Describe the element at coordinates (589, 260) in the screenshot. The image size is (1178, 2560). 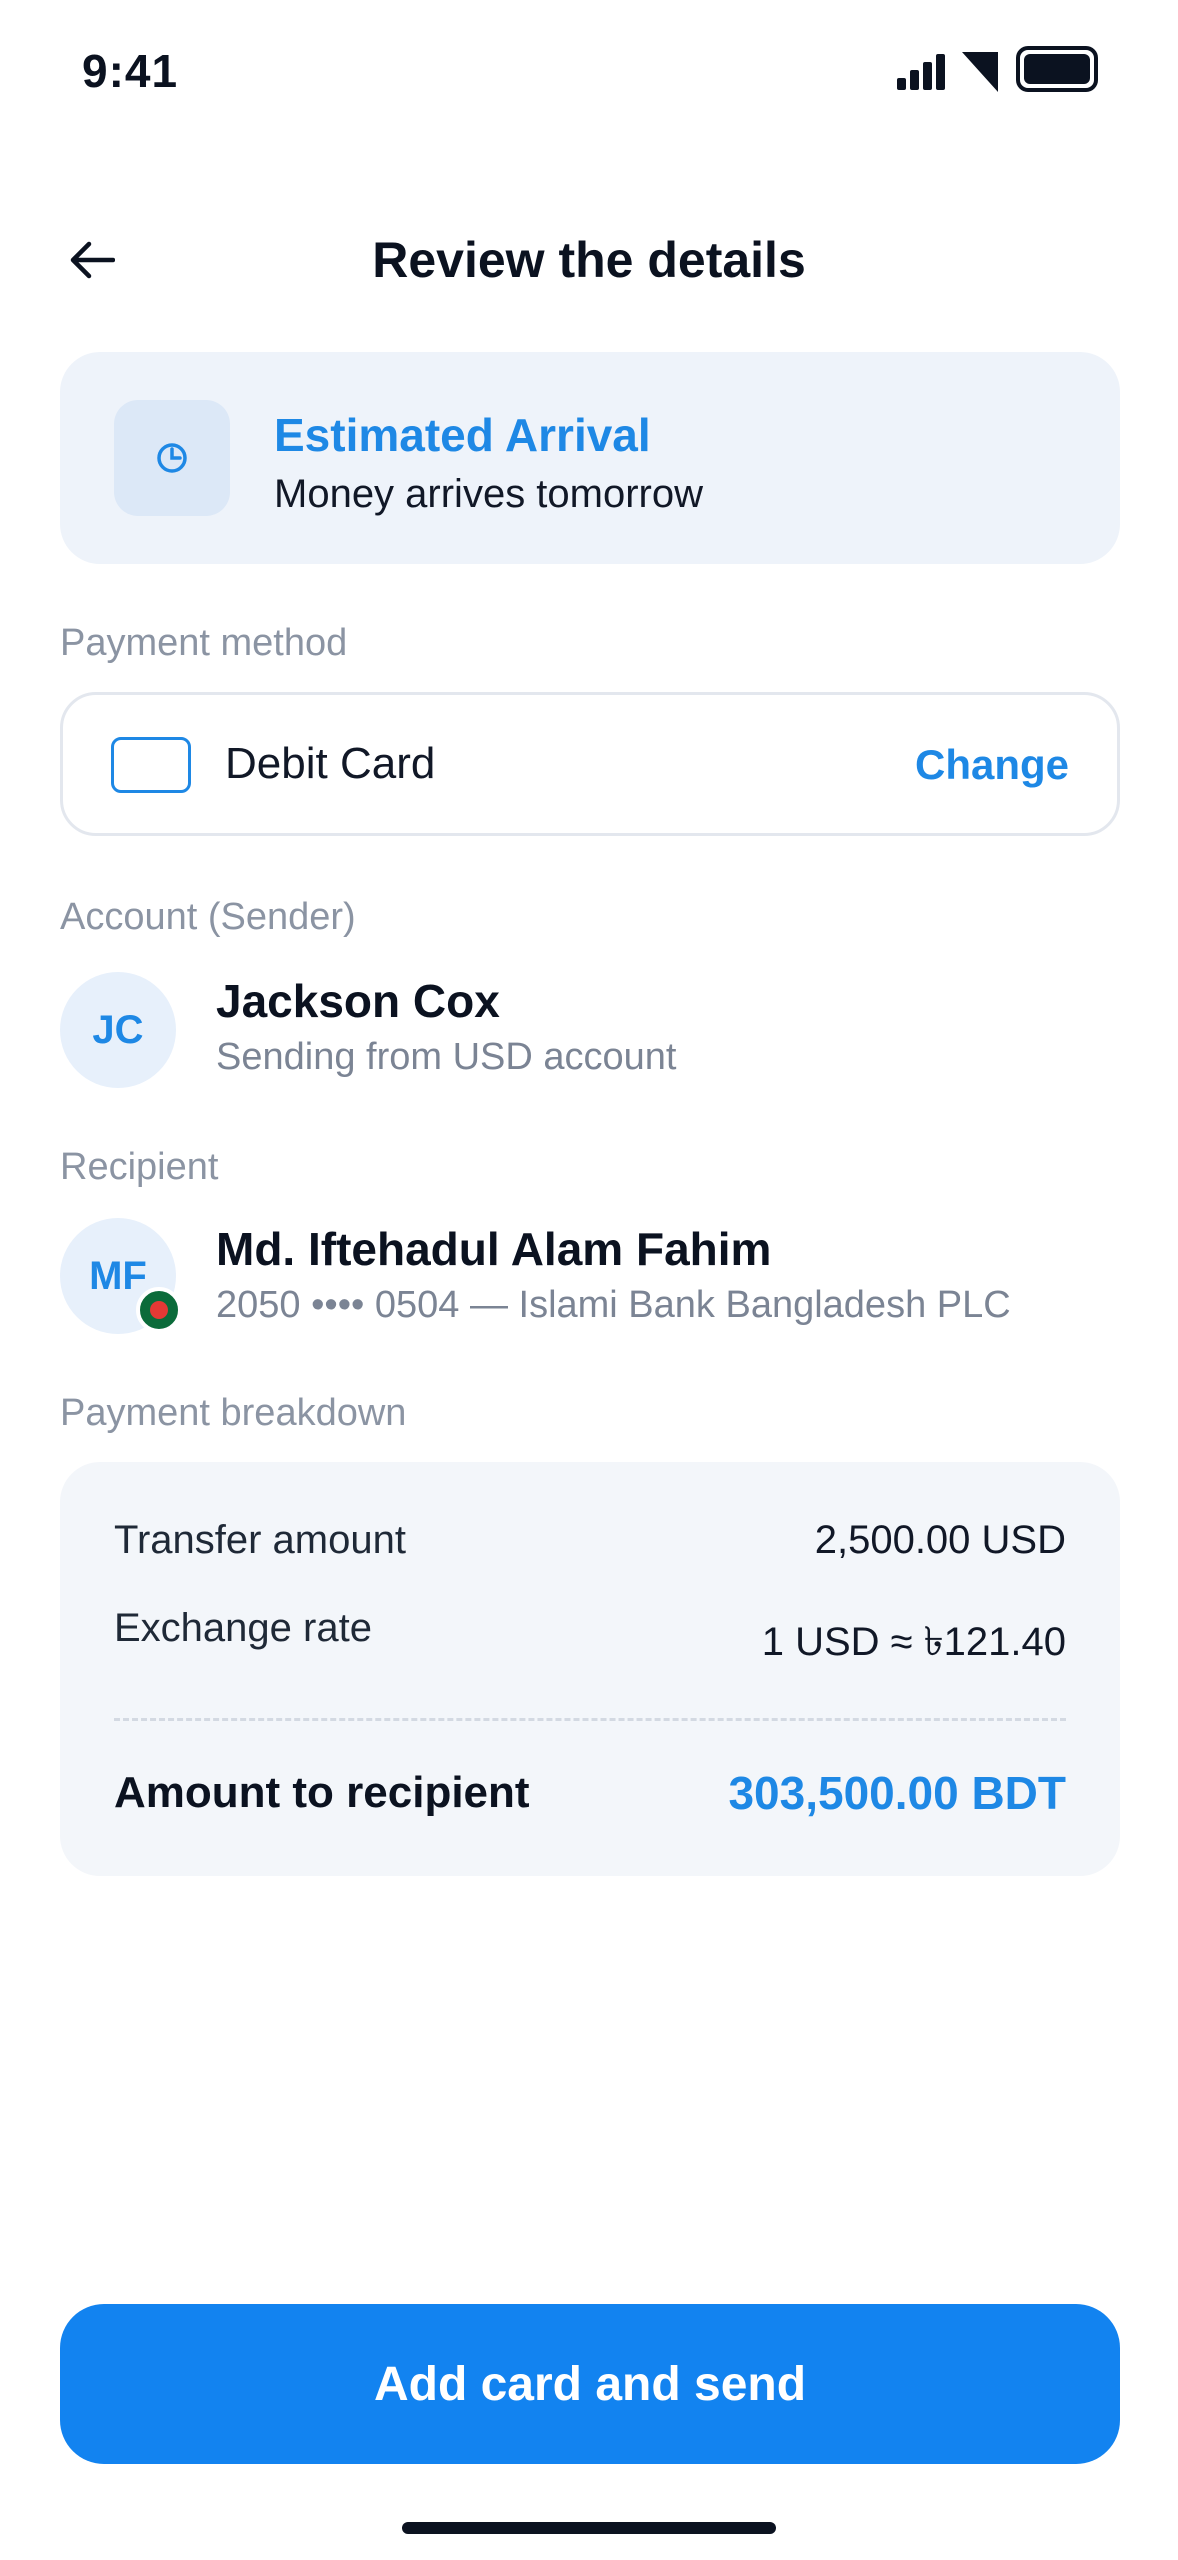
I see `page-title: Review the details` at that location.